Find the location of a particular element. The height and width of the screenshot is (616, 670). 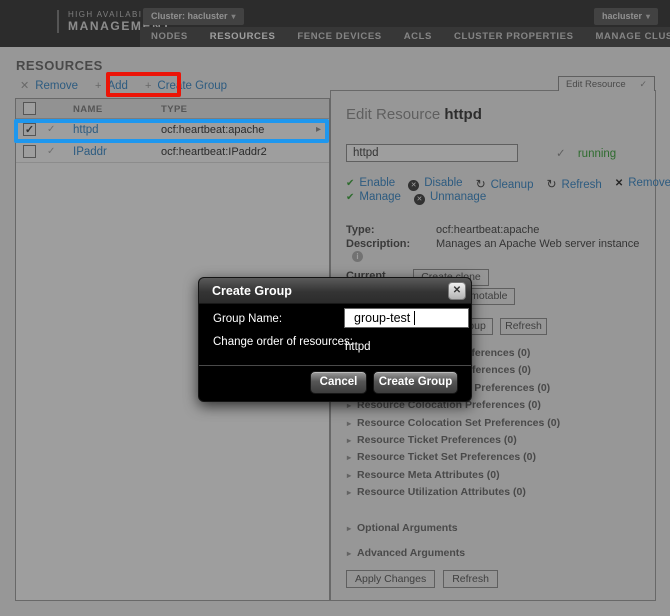

modal-close-button: ✕ is located at coordinates (457, 291).